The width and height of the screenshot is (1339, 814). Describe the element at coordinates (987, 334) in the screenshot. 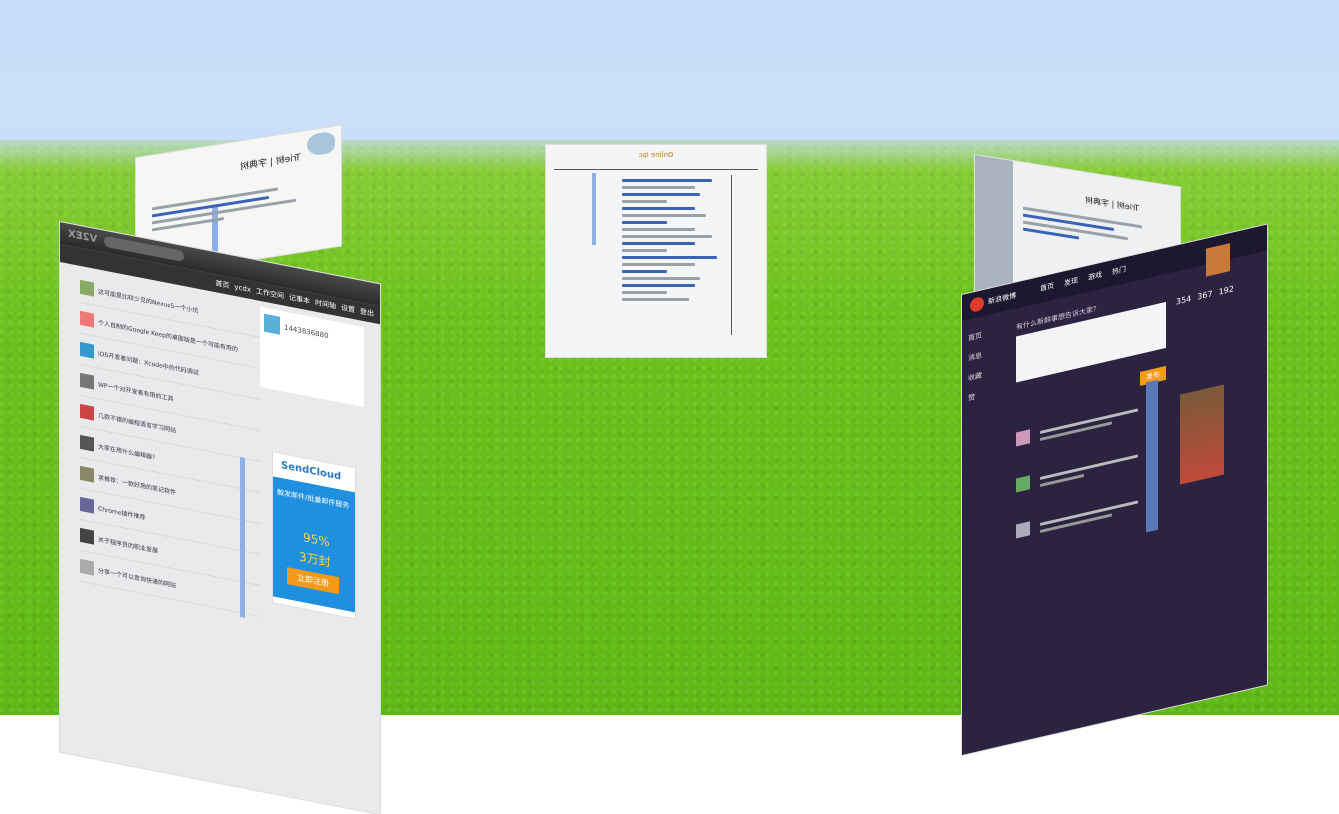

I see `sidebar-item-home: 首页` at that location.